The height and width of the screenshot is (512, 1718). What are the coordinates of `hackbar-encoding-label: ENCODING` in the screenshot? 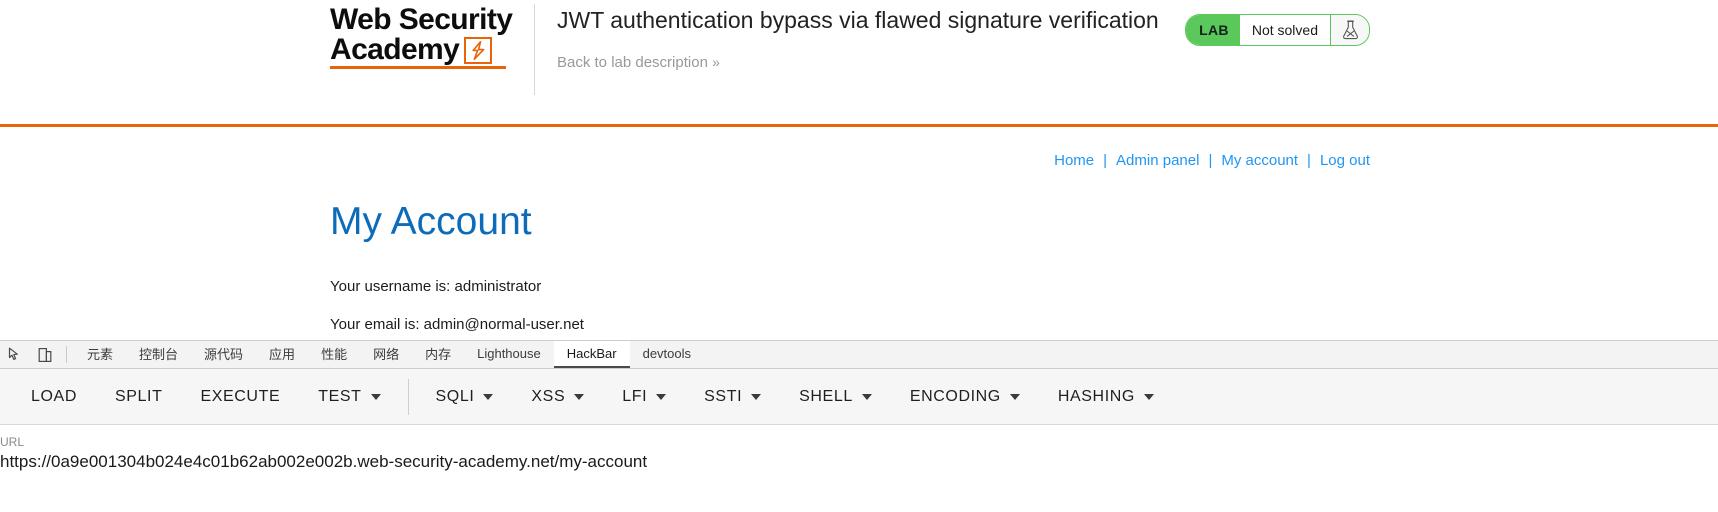 It's located at (955, 396).